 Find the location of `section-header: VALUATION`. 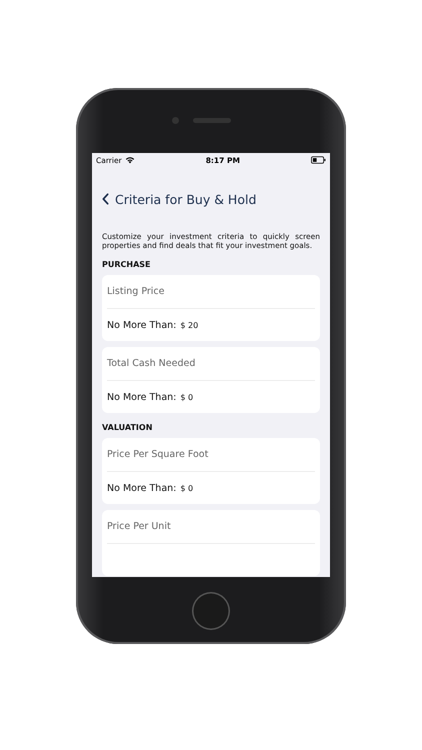

section-header: VALUATION is located at coordinates (128, 427).